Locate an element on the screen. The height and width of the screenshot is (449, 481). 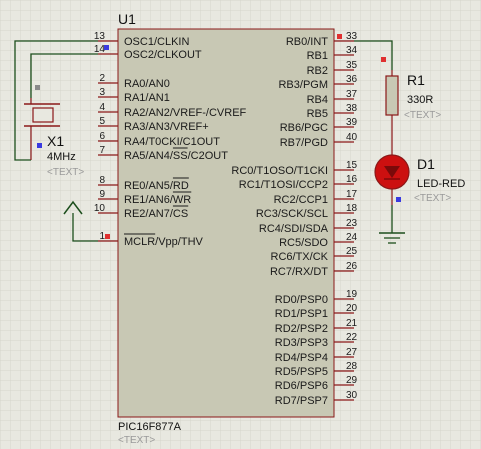
pin-label: RD2/PSP2 is located at coordinates (301, 329).